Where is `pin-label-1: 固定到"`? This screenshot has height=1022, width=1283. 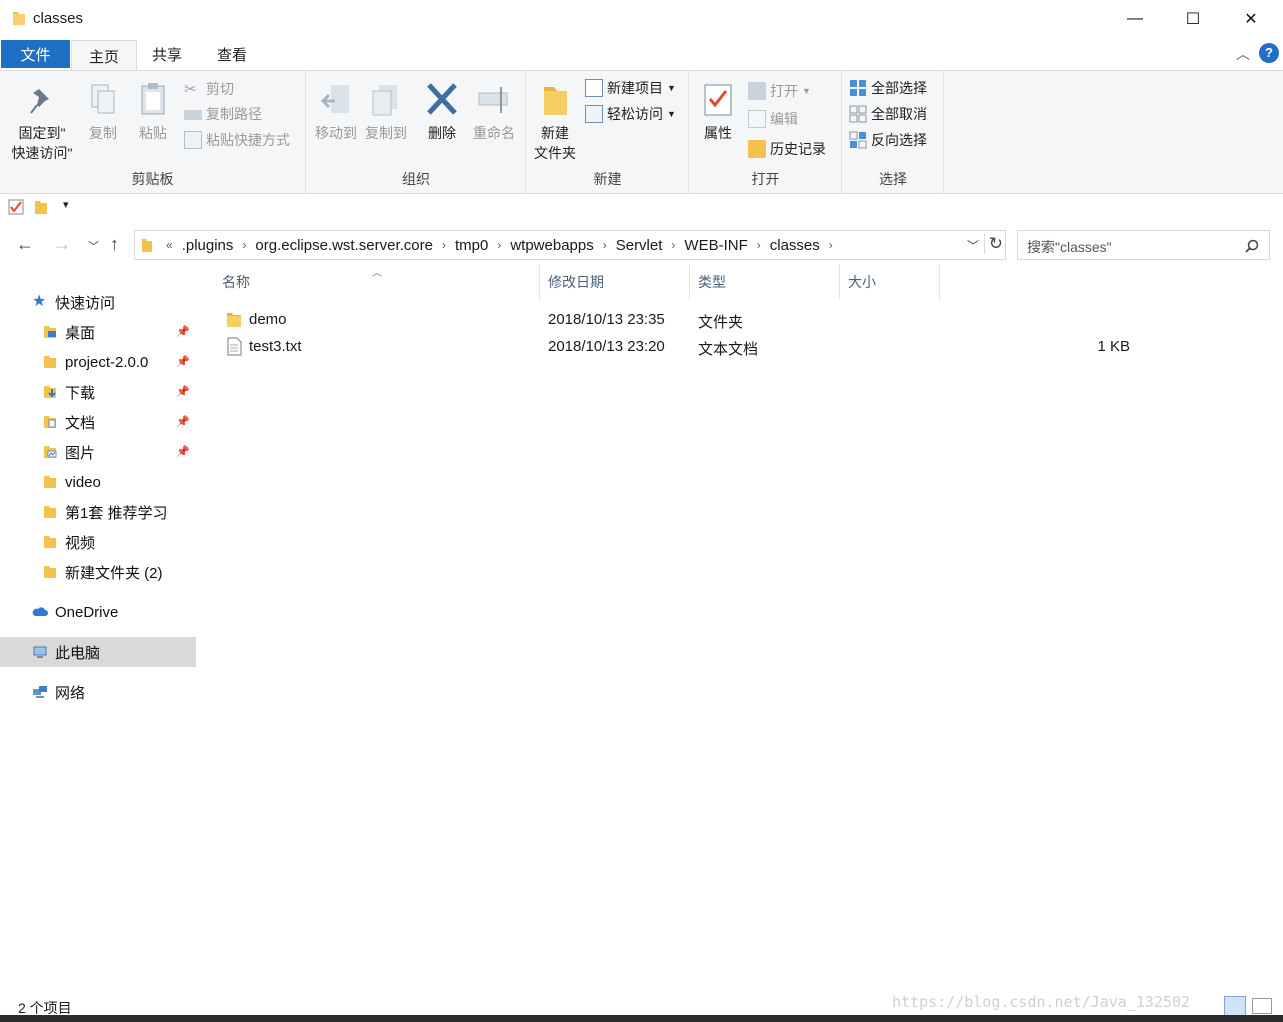
pin-label-1: 固定到" is located at coordinates (42, 133).